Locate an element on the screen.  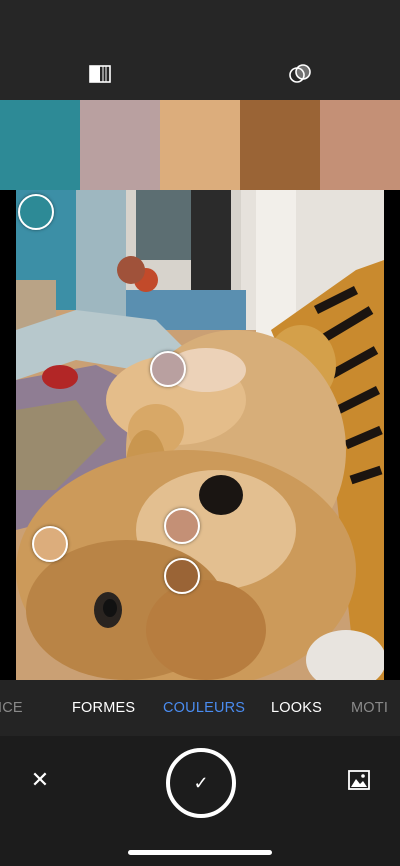
check-icon: ✓ is located at coordinates (201, 782).